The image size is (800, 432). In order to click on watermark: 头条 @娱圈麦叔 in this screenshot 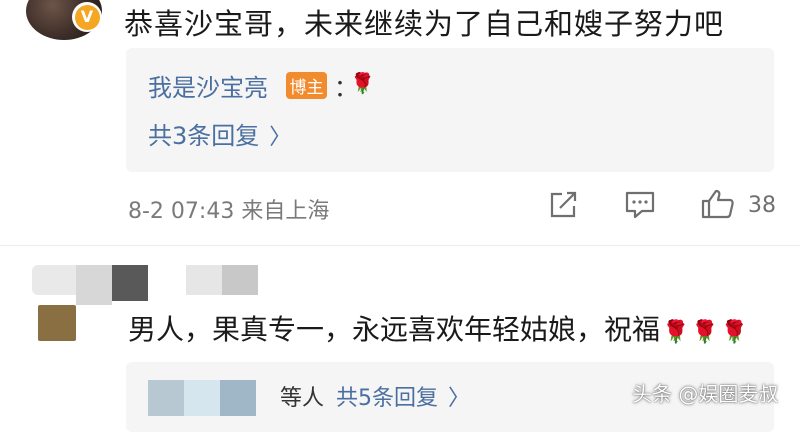, I will do `click(705, 394)`.